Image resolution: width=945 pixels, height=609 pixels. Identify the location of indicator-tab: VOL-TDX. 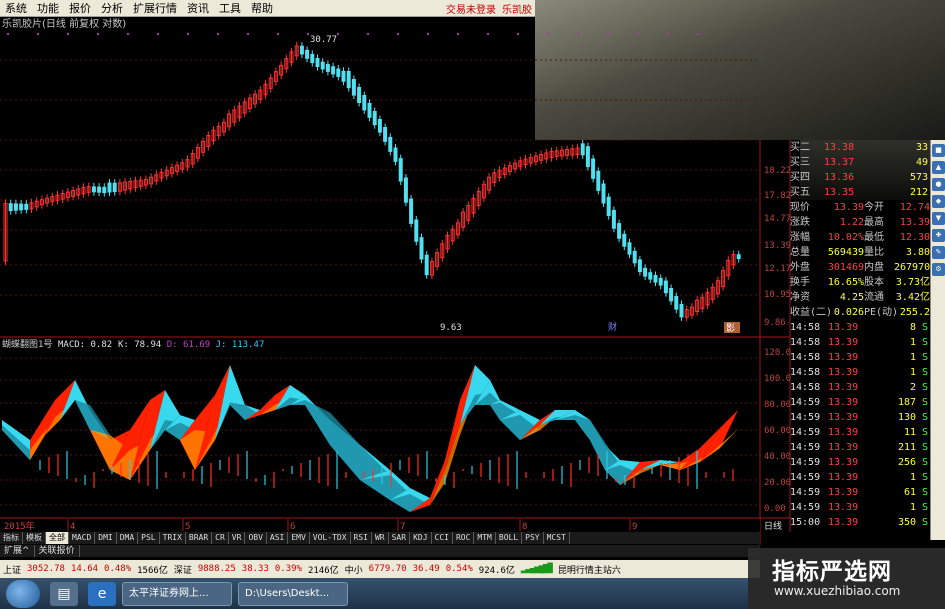
(330, 538).